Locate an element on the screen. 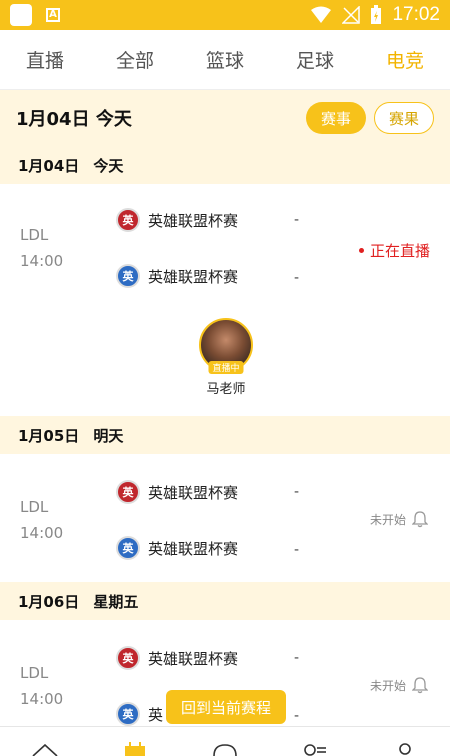 Image resolution: width=450 pixels, height=756 pixels. section-date: 1月04日 今天 is located at coordinates (225, 165).